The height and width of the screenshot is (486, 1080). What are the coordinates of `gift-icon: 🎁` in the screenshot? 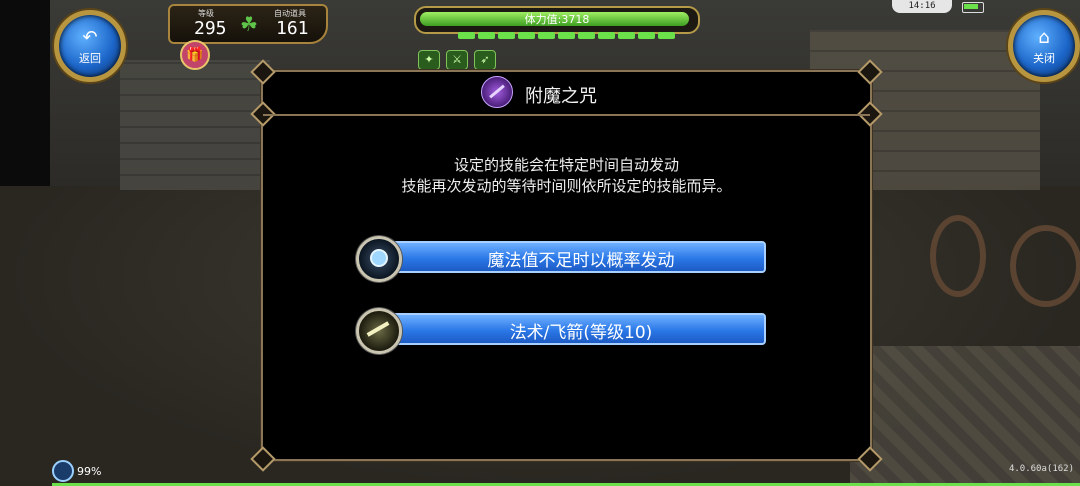 It's located at (195, 55).